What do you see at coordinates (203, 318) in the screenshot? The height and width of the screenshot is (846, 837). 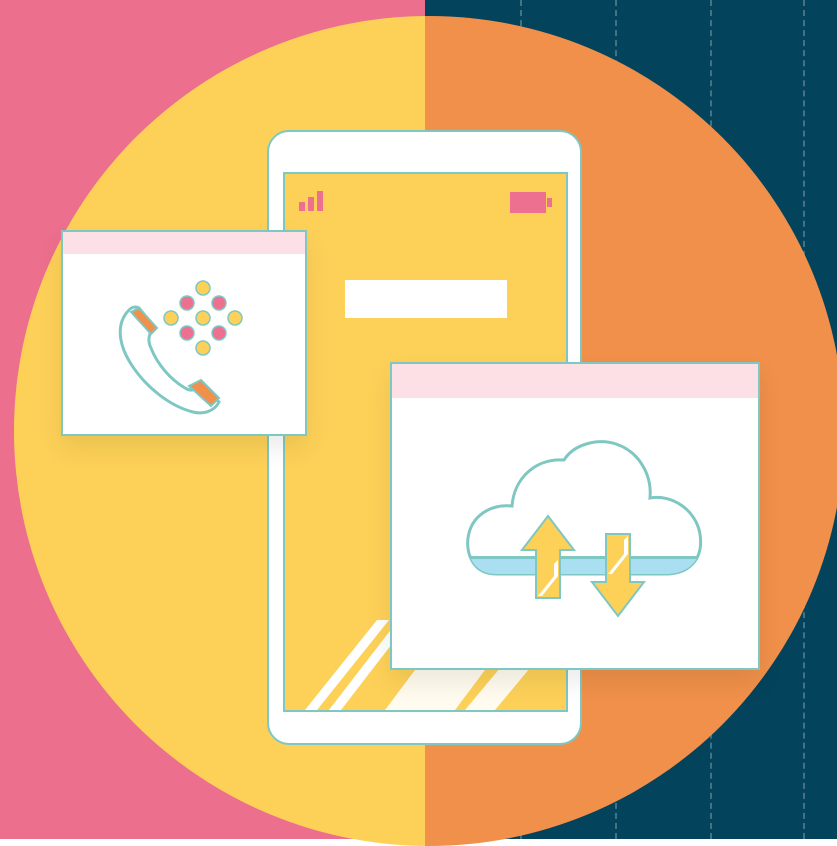 I see `keypad-dots-icon` at bounding box center [203, 318].